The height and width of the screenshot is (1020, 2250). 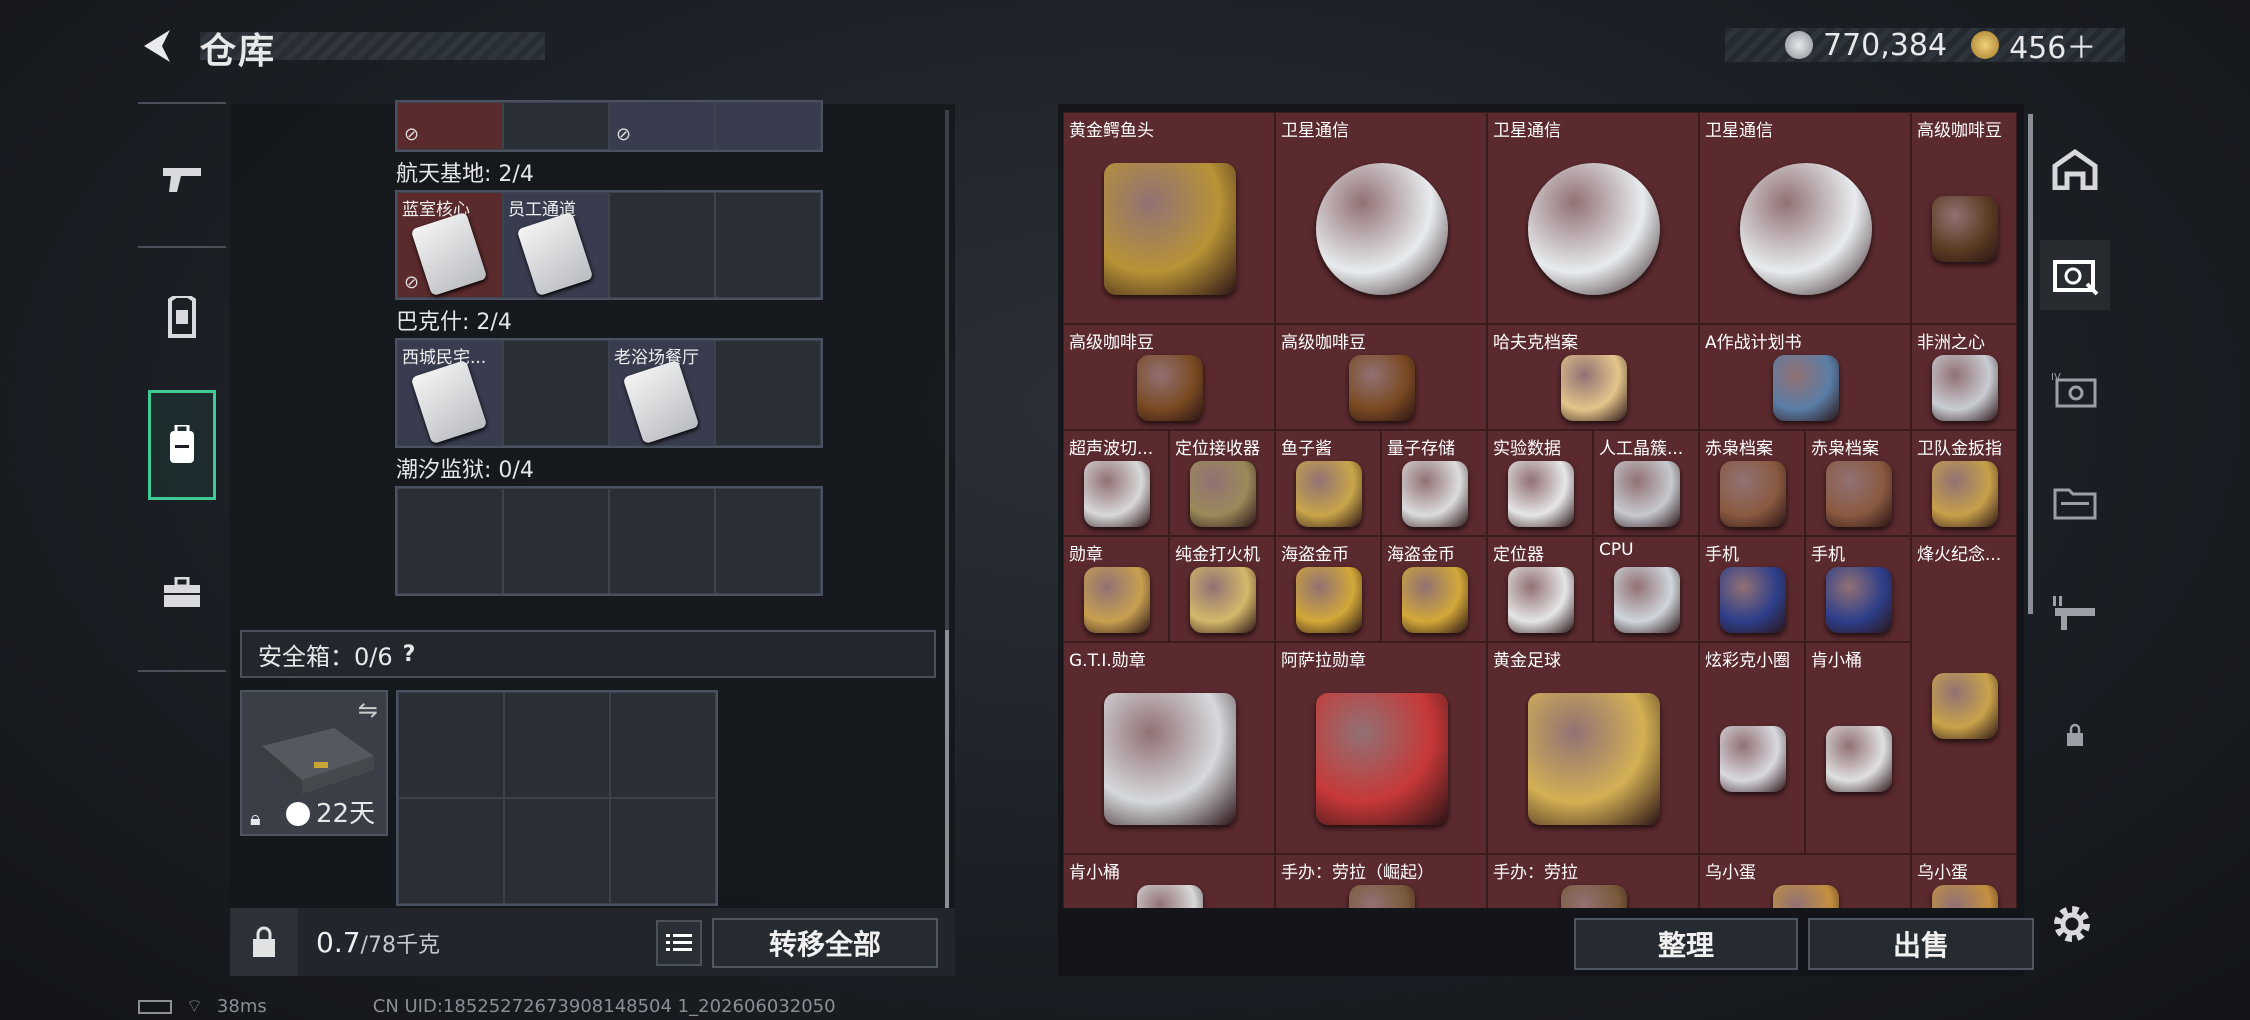 What do you see at coordinates (368, 710) in the screenshot?
I see `swap-icon: ⇋` at bounding box center [368, 710].